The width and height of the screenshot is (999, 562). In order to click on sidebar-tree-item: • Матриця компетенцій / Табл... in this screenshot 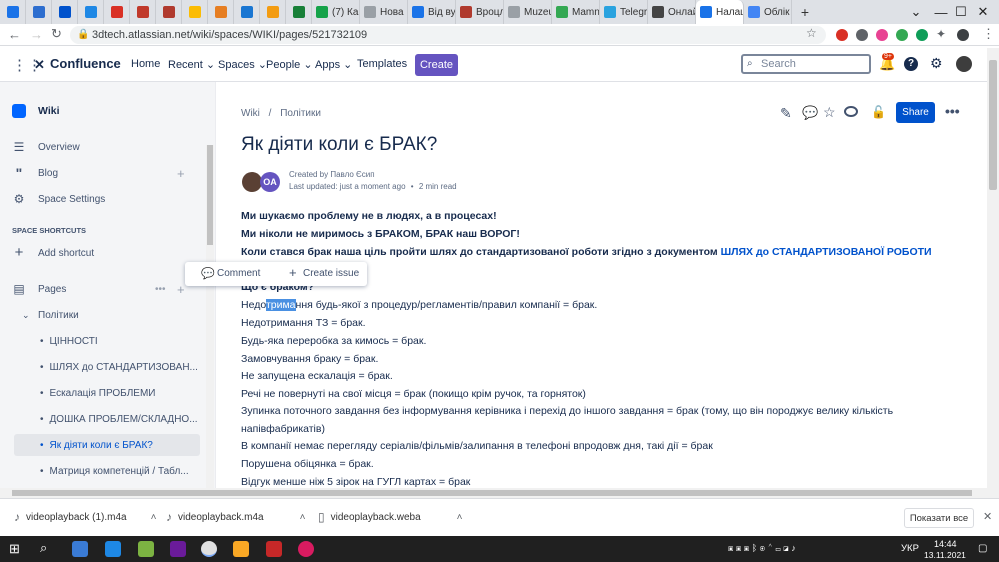, I will do `click(107, 471)`.